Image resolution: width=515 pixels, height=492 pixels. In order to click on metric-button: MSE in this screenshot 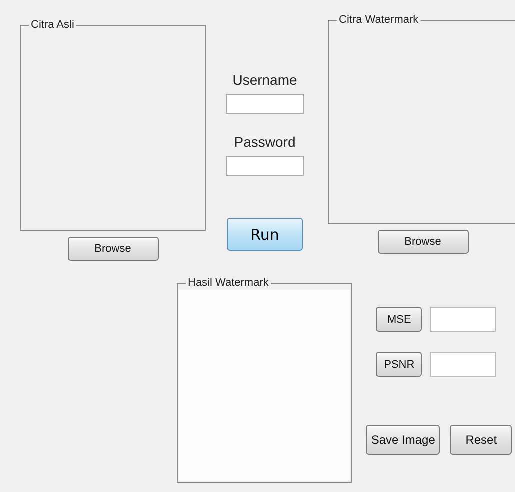, I will do `click(399, 319)`.